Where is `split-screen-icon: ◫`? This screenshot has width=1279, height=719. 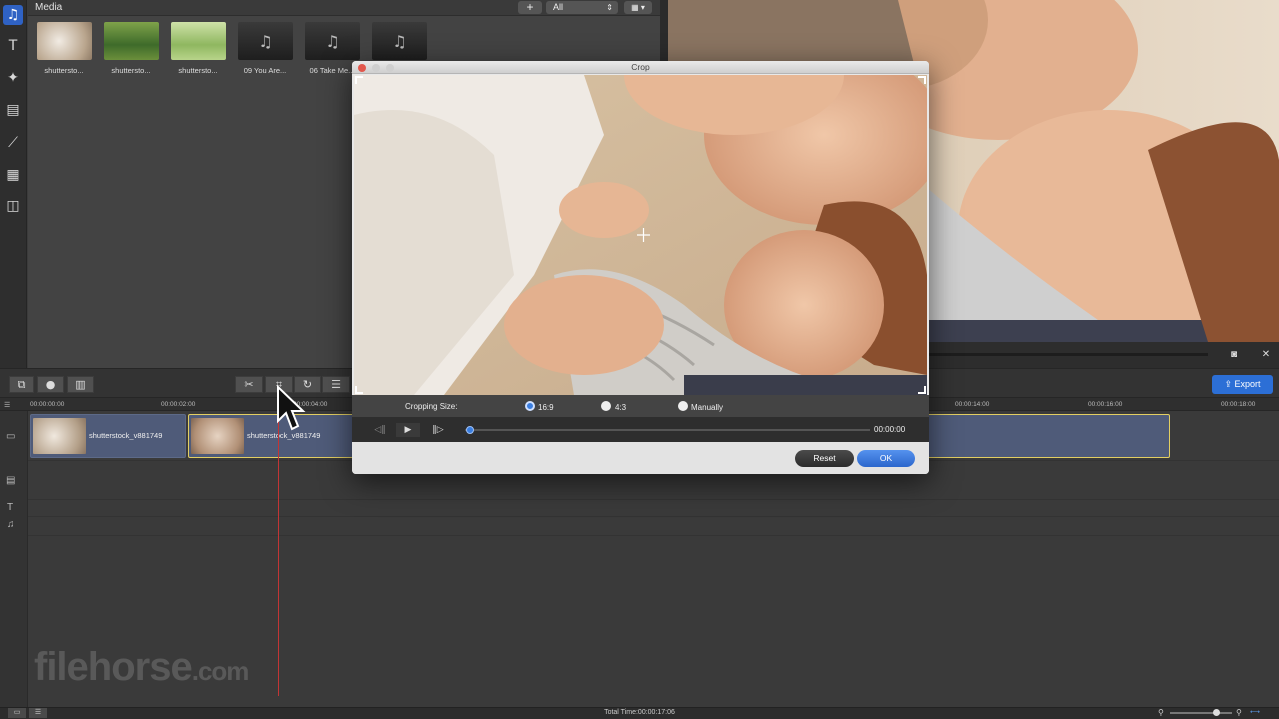
split-screen-icon: ◫ is located at coordinates (13, 206).